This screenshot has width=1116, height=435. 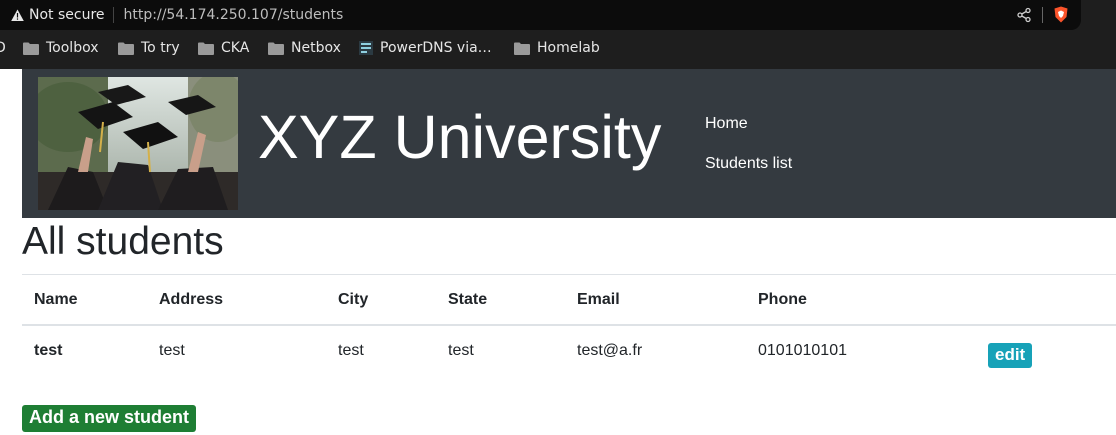 I want to click on bookmark-to-try: To try, so click(x=149, y=48).